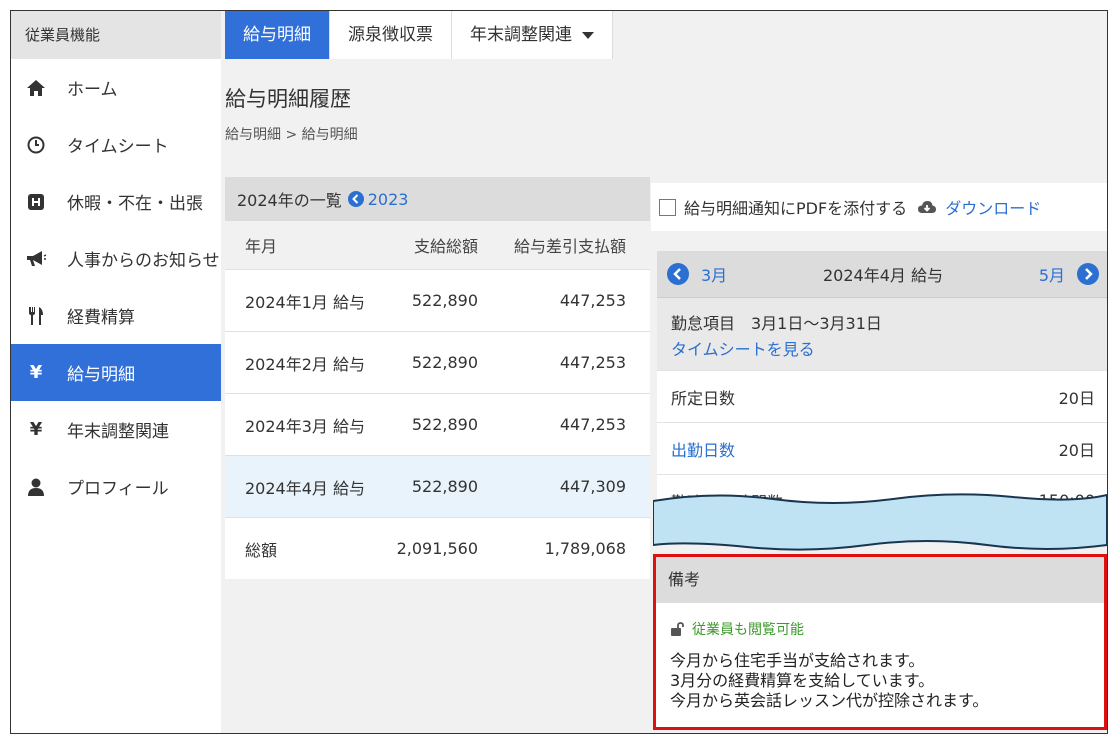 The height and width of the screenshot is (738, 1110). I want to click on sidebar-item-payslip: ¥ 給与明細, so click(116, 372).